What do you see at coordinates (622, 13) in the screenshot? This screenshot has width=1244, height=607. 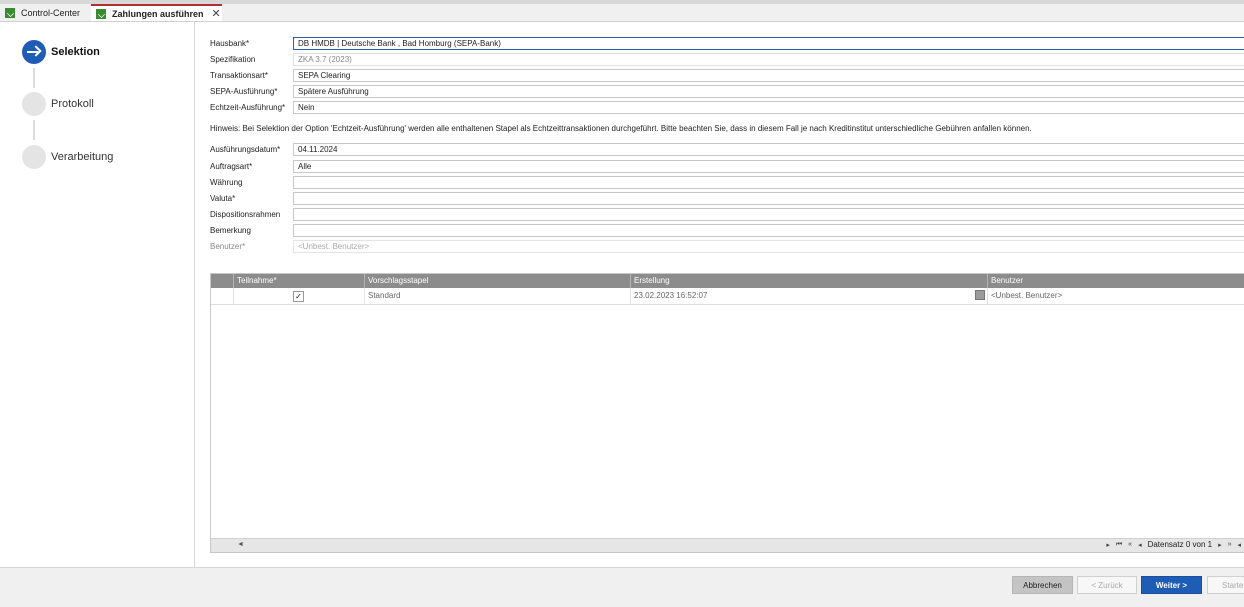 I see `tab-bar: Control-Center Zahlungen ausführen ✕` at bounding box center [622, 13].